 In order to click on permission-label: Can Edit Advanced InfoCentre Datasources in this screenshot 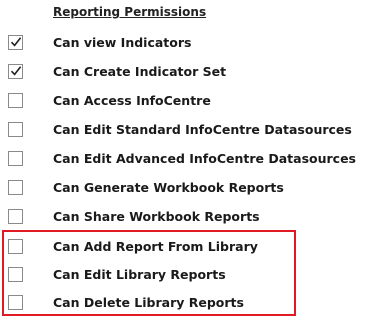, I will do `click(204, 158)`.